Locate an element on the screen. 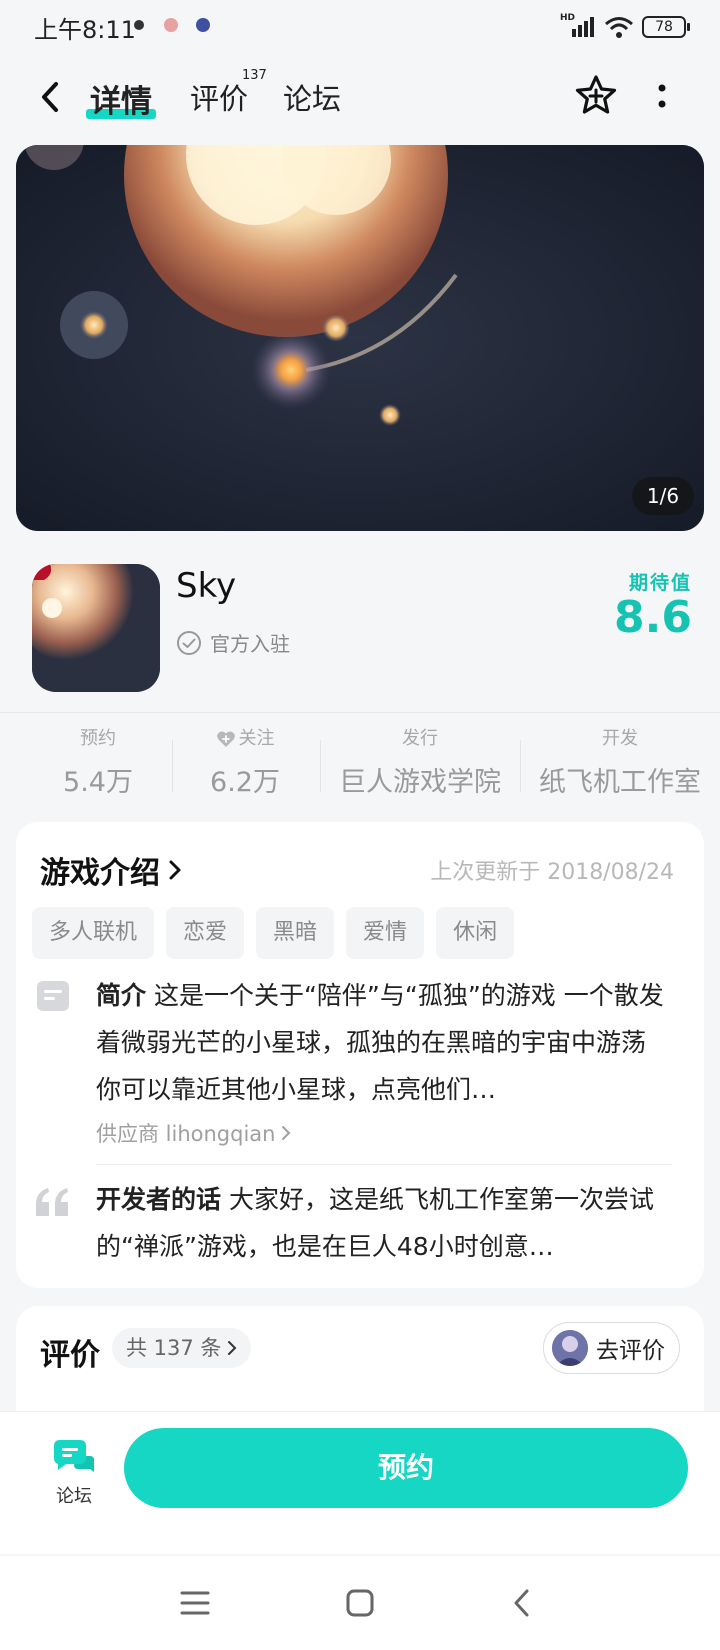 The image size is (720, 1650). write-review-button: 去评价 is located at coordinates (611, 1348).